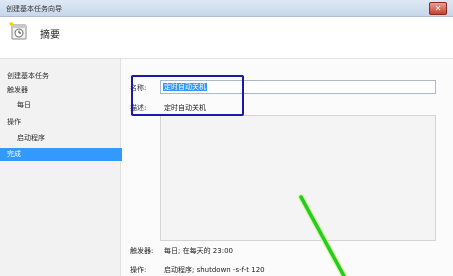 This screenshot has width=453, height=276. Describe the element at coordinates (322, 235) in the screenshot. I see `annotation-arrow` at that location.